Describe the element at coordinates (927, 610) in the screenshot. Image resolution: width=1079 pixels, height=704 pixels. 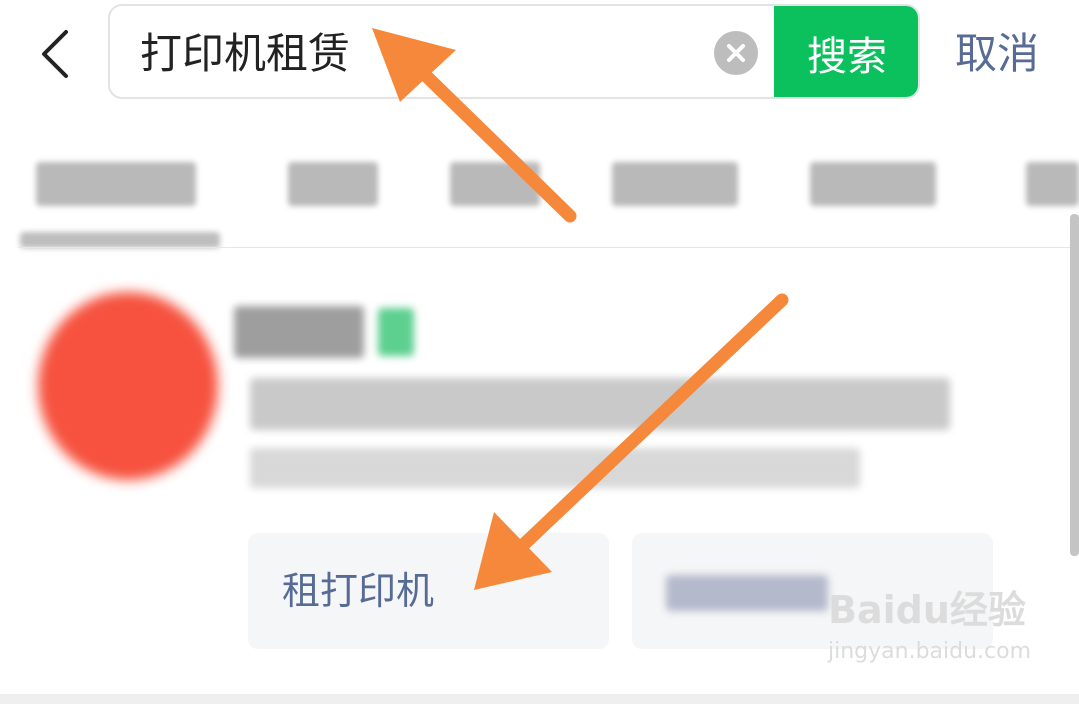
I see `watermark-brand: Baidu经验` at that location.